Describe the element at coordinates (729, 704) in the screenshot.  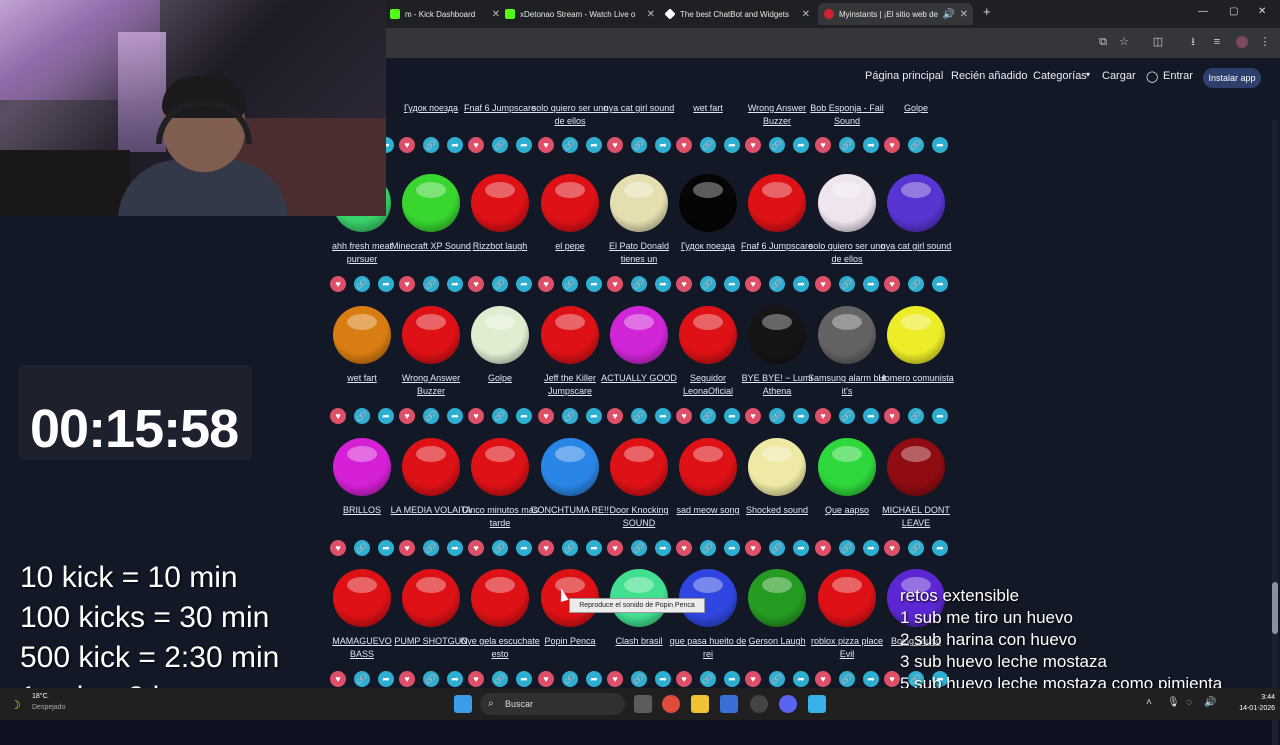
I see `store-icon` at that location.